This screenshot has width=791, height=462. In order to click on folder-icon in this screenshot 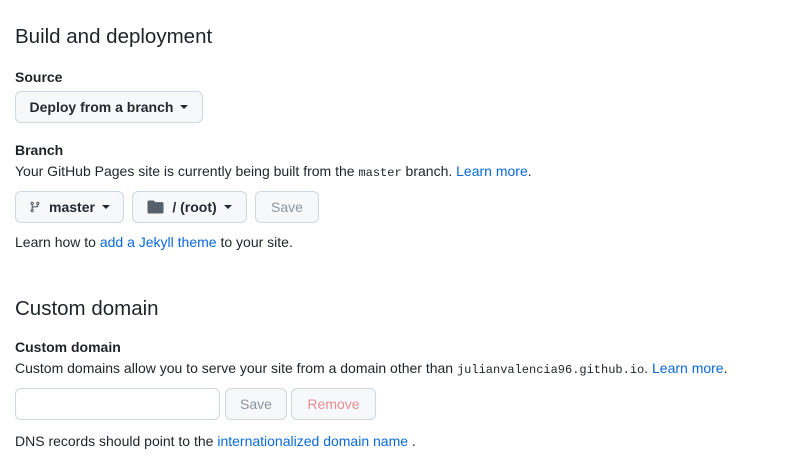, I will do `click(155, 207)`.